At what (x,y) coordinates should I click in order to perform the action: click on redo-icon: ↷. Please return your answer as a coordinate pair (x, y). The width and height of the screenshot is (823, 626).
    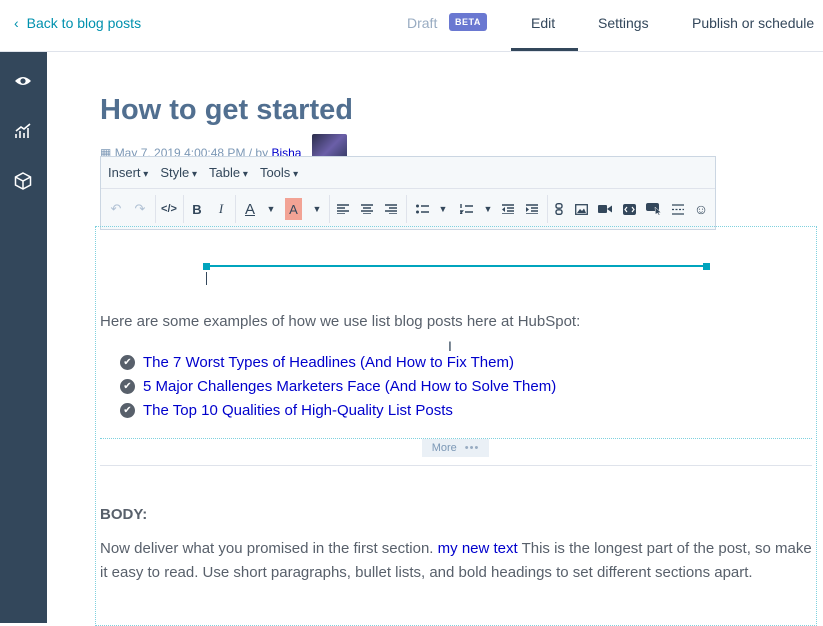
    Looking at the image, I should click on (140, 209).